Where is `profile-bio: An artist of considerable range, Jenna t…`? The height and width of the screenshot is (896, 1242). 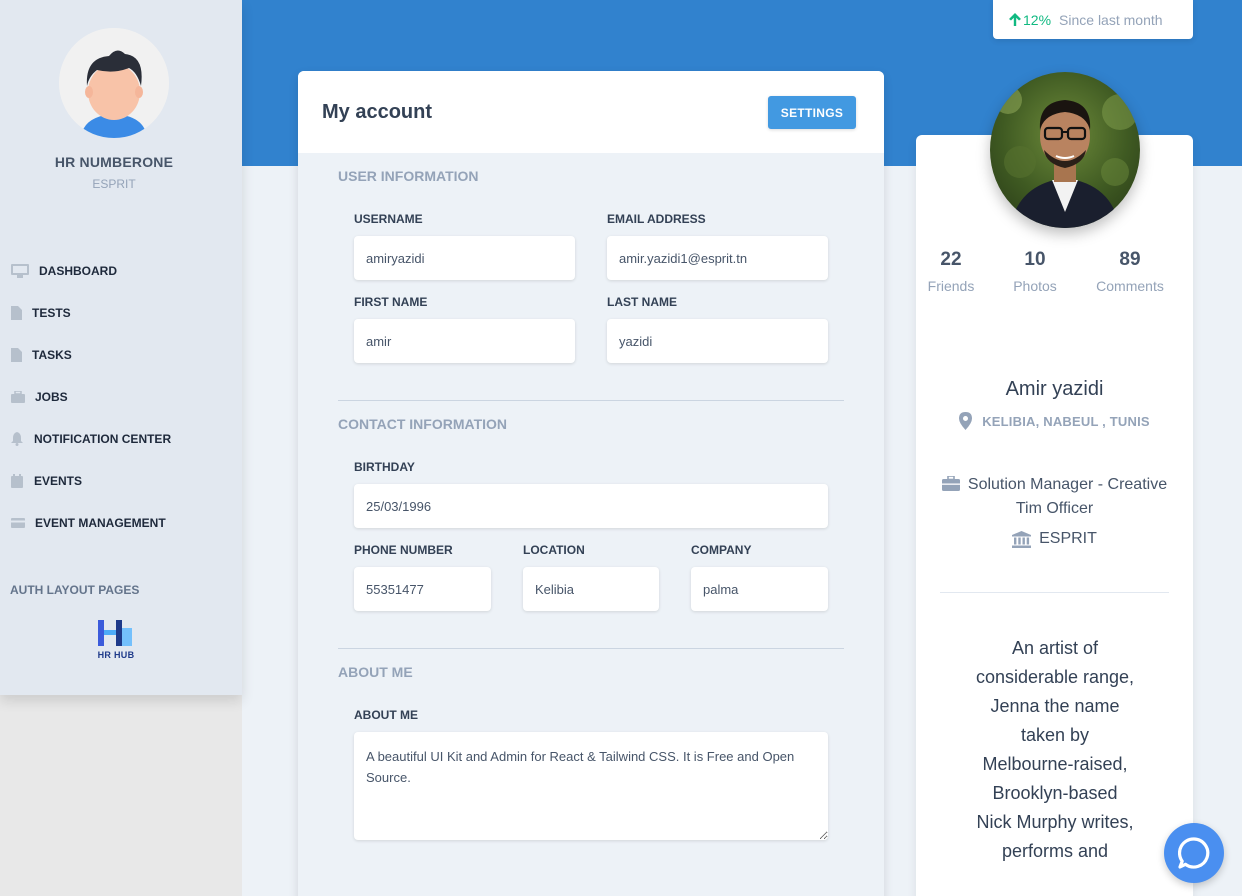 profile-bio: An artist of considerable range, Jenna t… is located at coordinates (1055, 749).